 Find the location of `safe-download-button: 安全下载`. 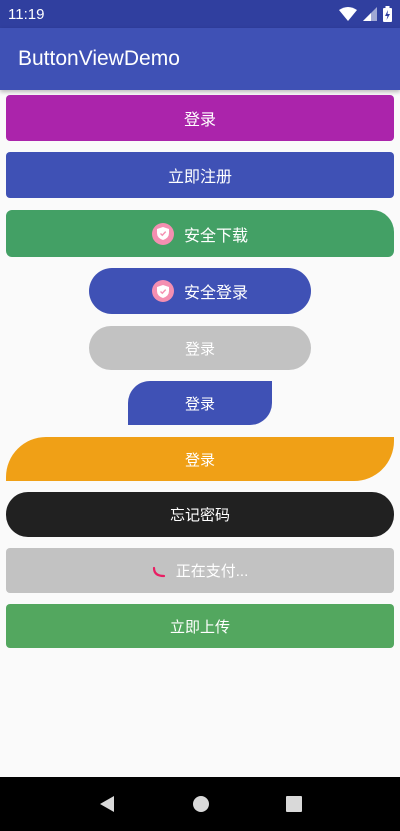

safe-download-button: 安全下载 is located at coordinates (200, 233).